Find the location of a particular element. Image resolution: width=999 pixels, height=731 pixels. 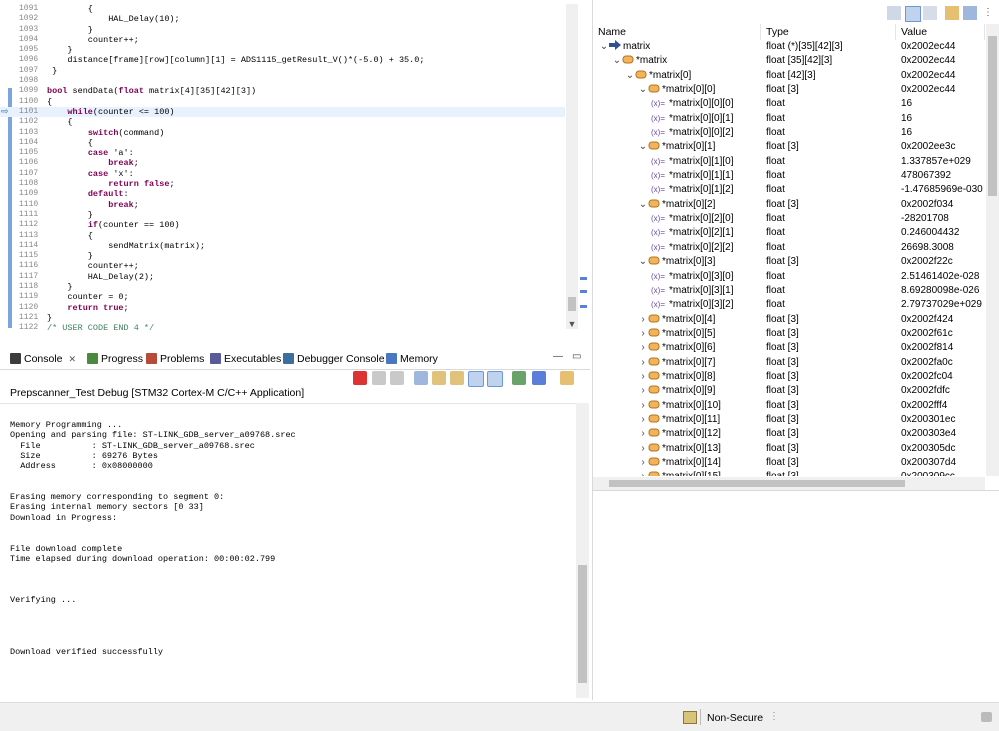

code-line: 1112 if(counter == 100) is located at coordinates (282, 225).